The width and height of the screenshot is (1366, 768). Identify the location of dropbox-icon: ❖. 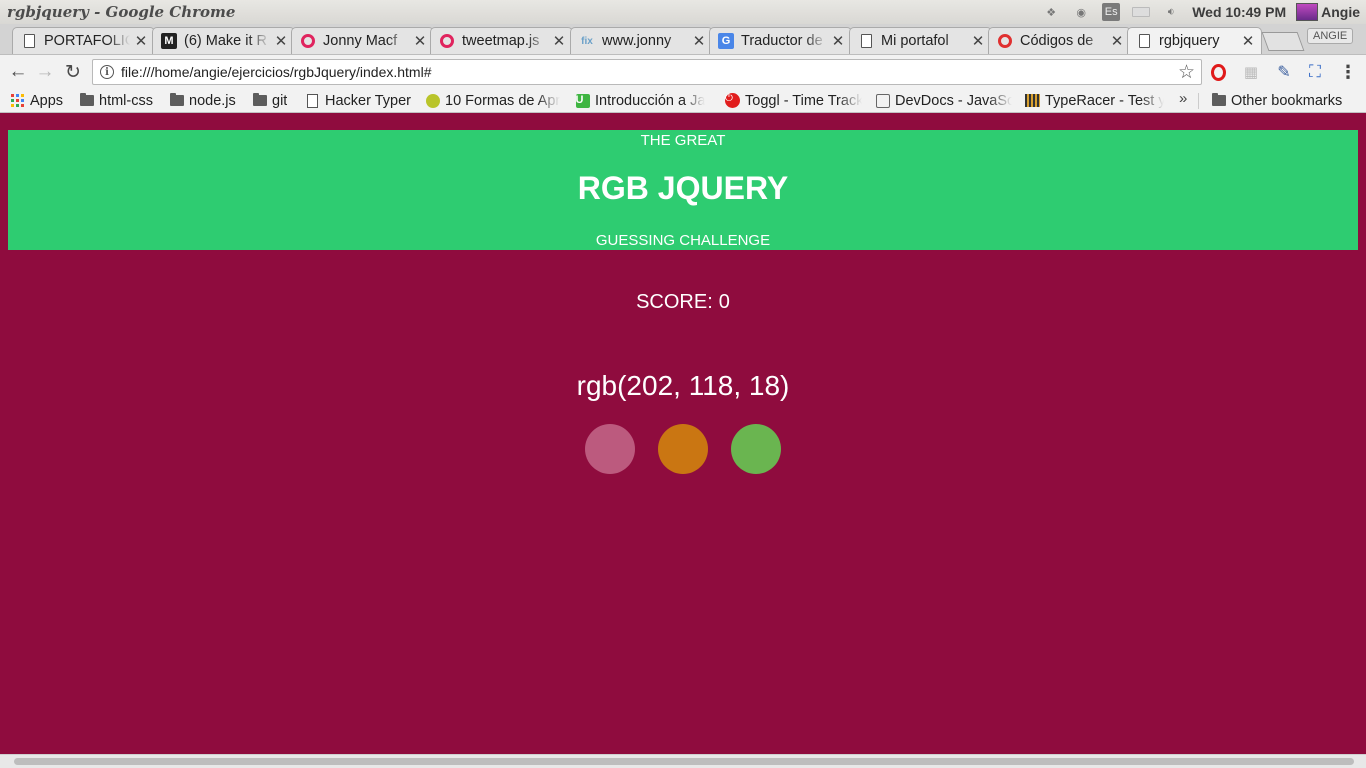
(1051, 12).